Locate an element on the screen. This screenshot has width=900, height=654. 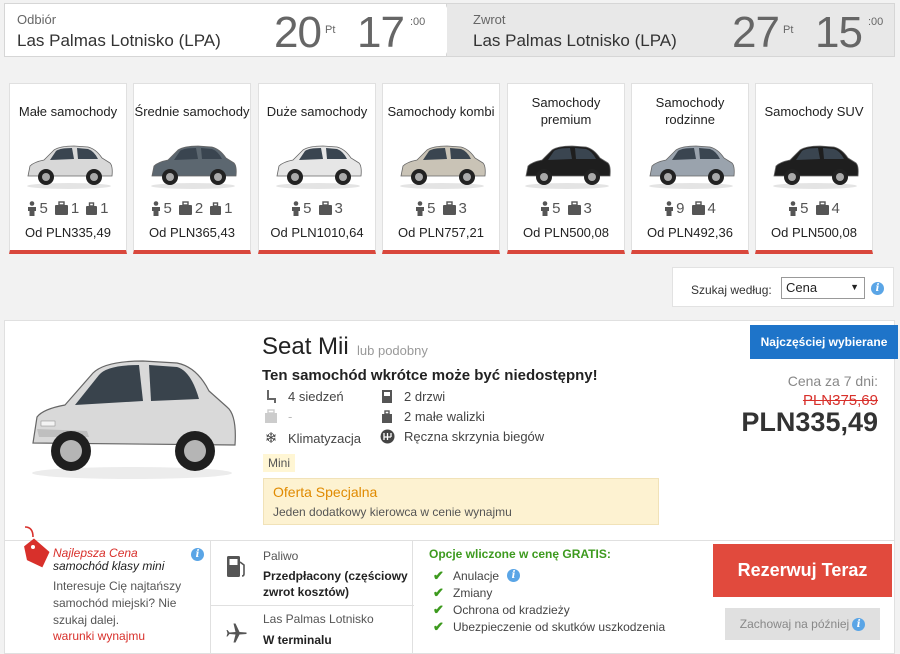
pickup-location: Las Palmas Lotnisko (LPA) is located at coordinates (119, 40).